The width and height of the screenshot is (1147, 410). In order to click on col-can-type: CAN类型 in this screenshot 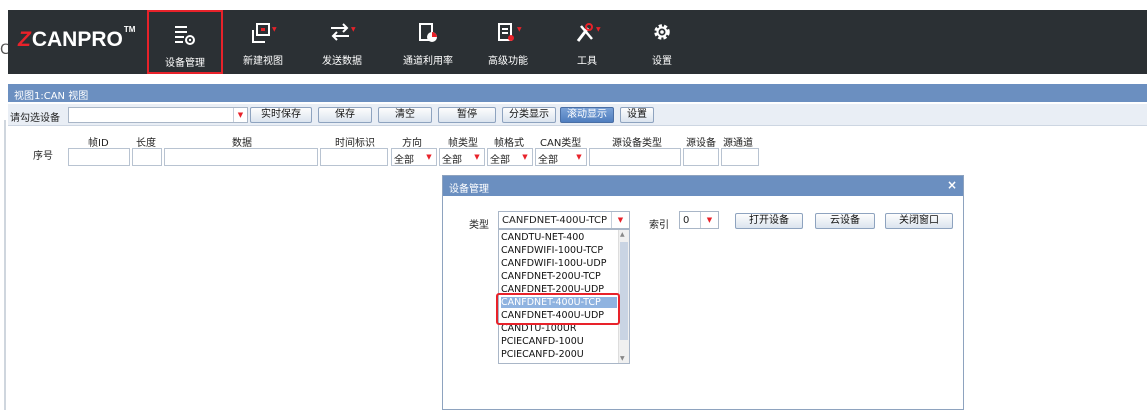, I will do `click(561, 143)`.